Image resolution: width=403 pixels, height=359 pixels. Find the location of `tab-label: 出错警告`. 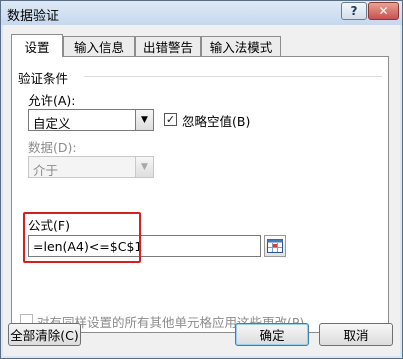

tab-label: 出错警告 is located at coordinates (167, 47).